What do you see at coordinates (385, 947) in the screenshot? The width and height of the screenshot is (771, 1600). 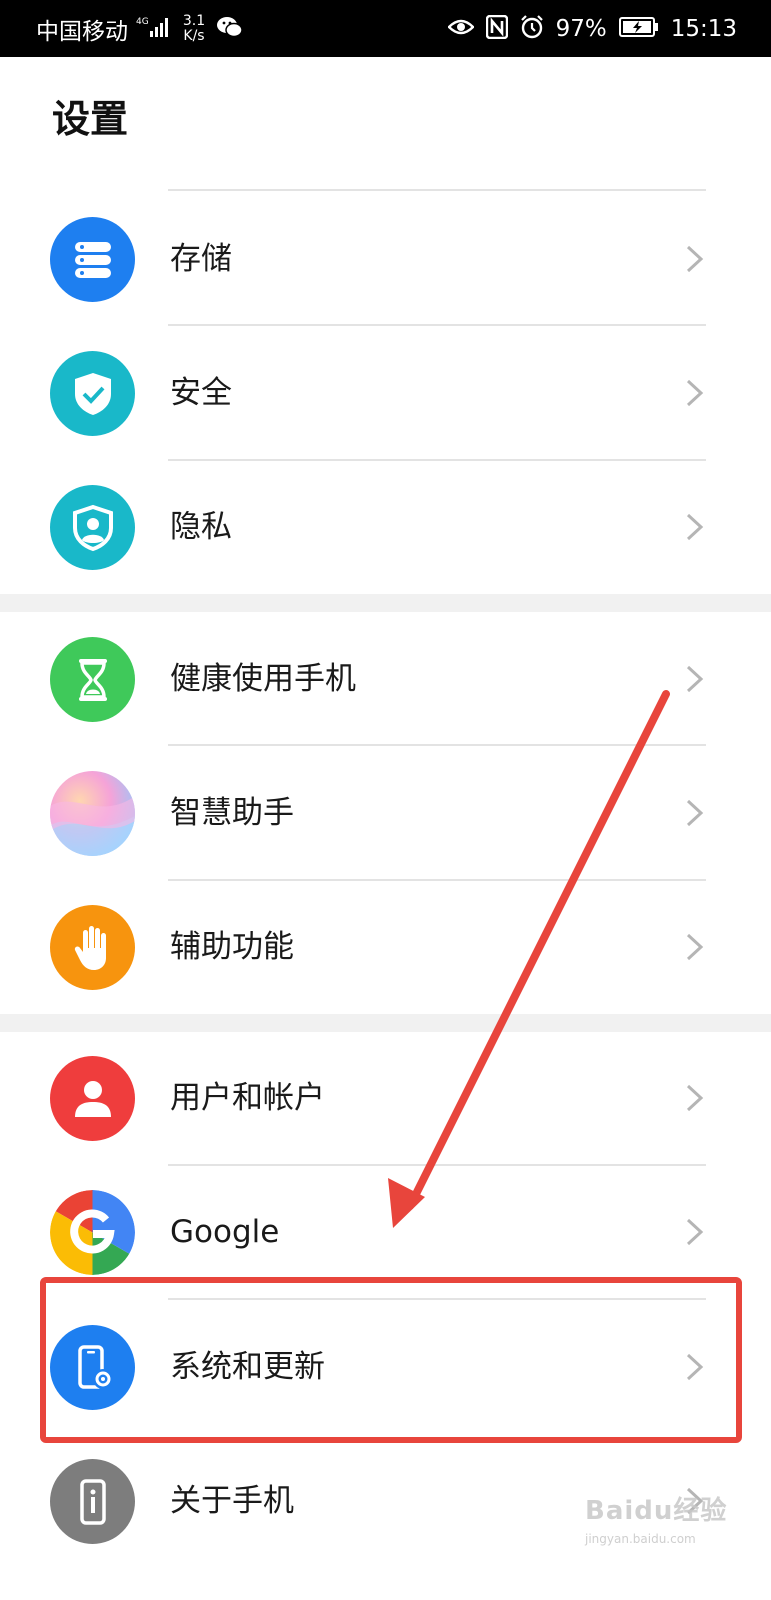 I see `settings-item-accessibility: 辅助功能` at bounding box center [385, 947].